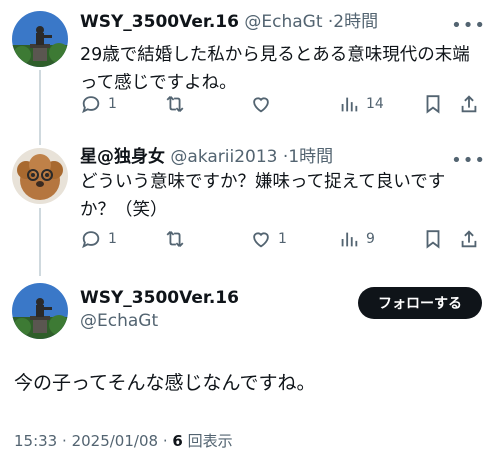  What do you see at coordinates (263, 182) in the screenshot?
I see `tweet-text-line: どういう意味ですか？嫌味って捉えて良いです` at bounding box center [263, 182].